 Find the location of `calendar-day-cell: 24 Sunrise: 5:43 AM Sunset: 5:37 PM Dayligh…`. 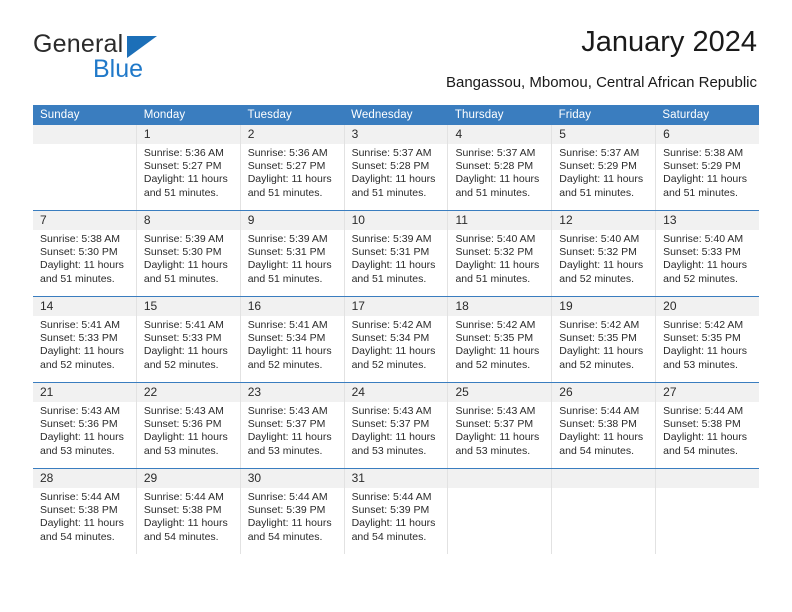

calendar-day-cell: 24 Sunrise: 5:43 AM Sunset: 5:37 PM Dayligh… is located at coordinates (396, 425).